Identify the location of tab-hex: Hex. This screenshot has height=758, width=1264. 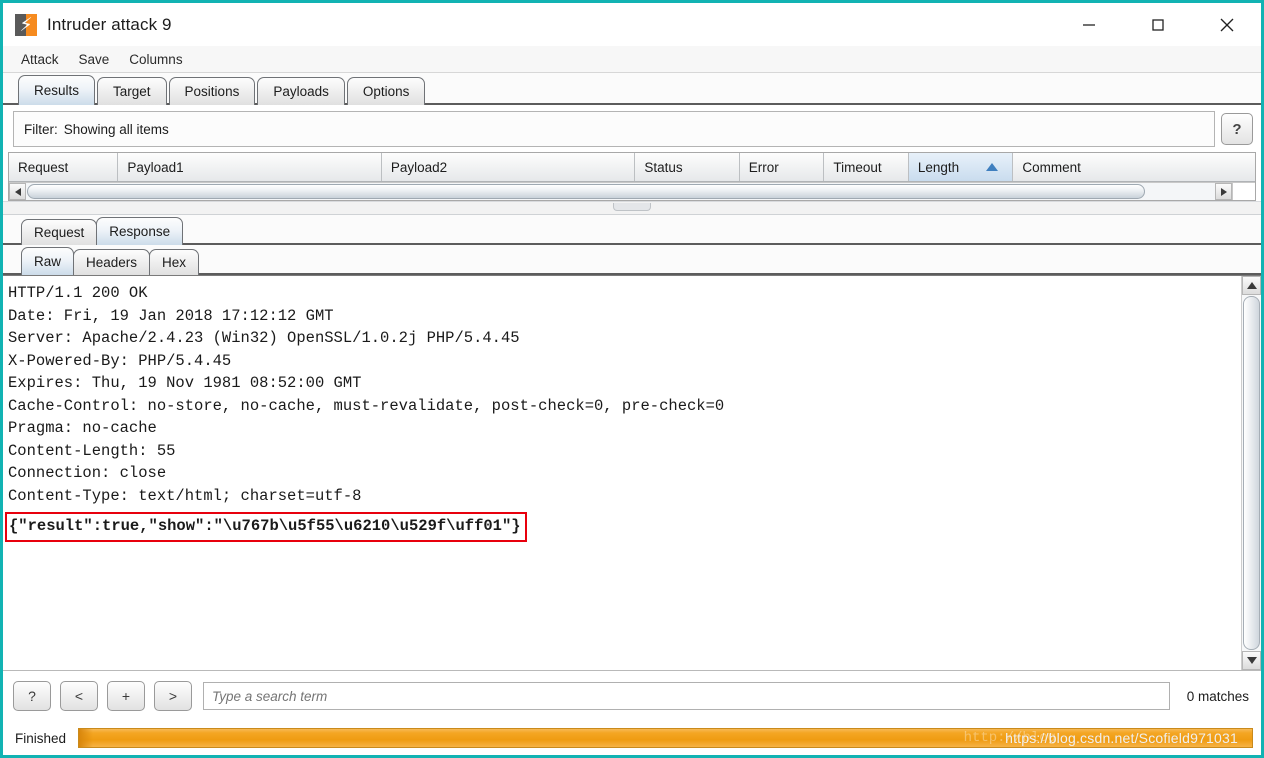
(174, 262).